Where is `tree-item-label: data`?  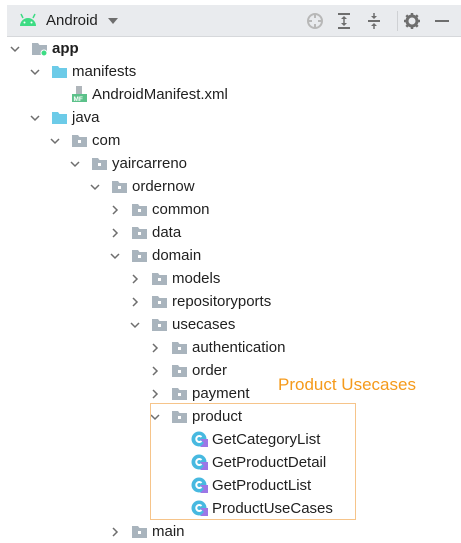 tree-item-label: data is located at coordinates (167, 232).